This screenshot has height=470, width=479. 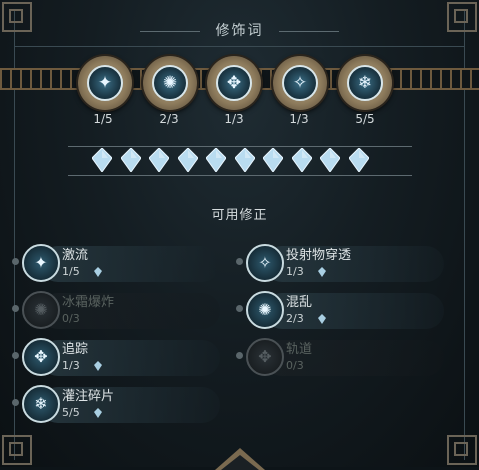 I want to click on modifier-tracking: ✥ 追踪 1/3, so click(x=117, y=358).